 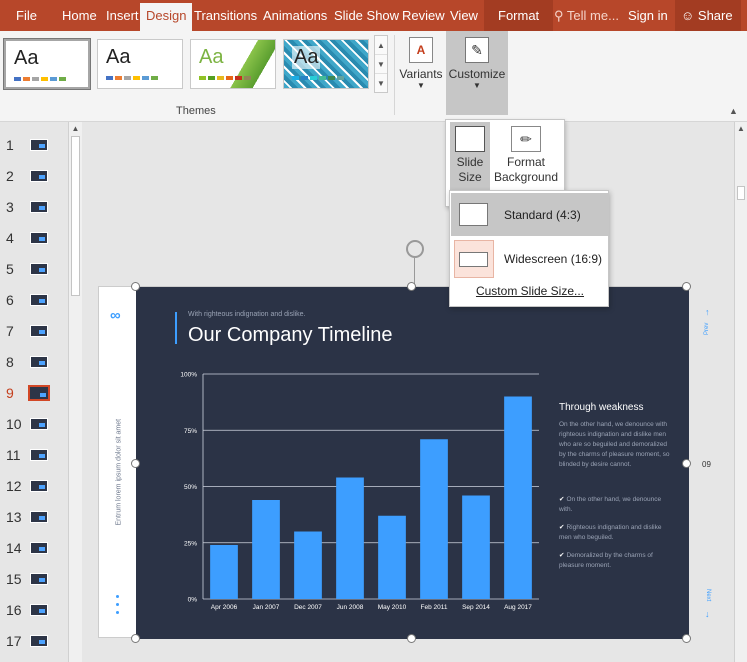 What do you see at coordinates (470, 158) in the screenshot?
I see `slide-size-button: Slide Size` at bounding box center [470, 158].